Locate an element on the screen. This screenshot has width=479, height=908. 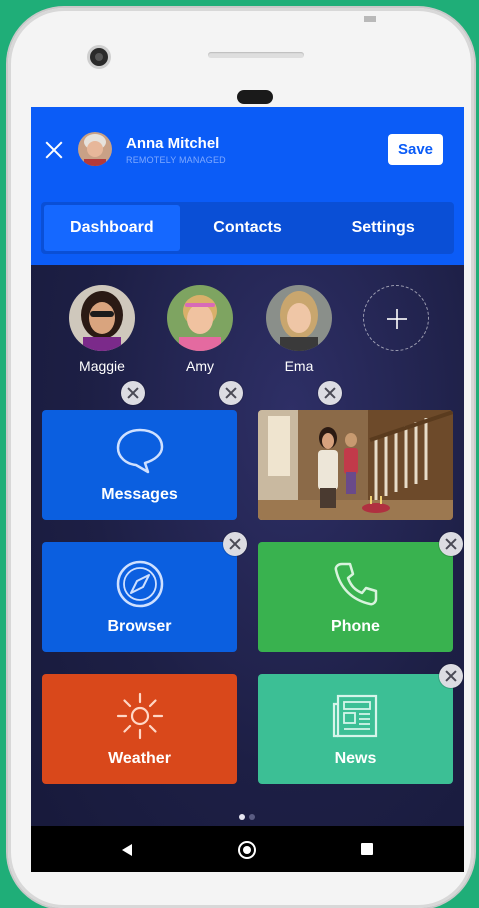
tab-dashboard: Dashboard is located at coordinates (112, 228).